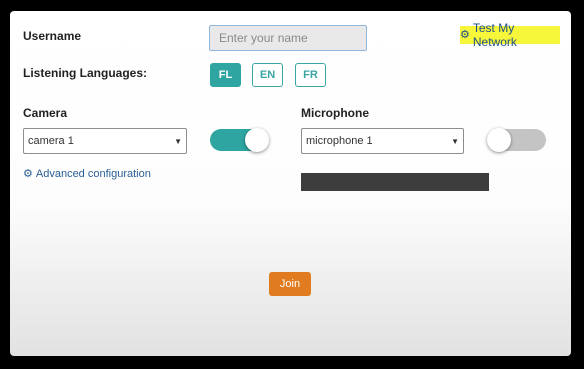 This screenshot has height=369, width=584. Describe the element at coordinates (239, 140) in the screenshot. I see `camera-toggle` at that location.